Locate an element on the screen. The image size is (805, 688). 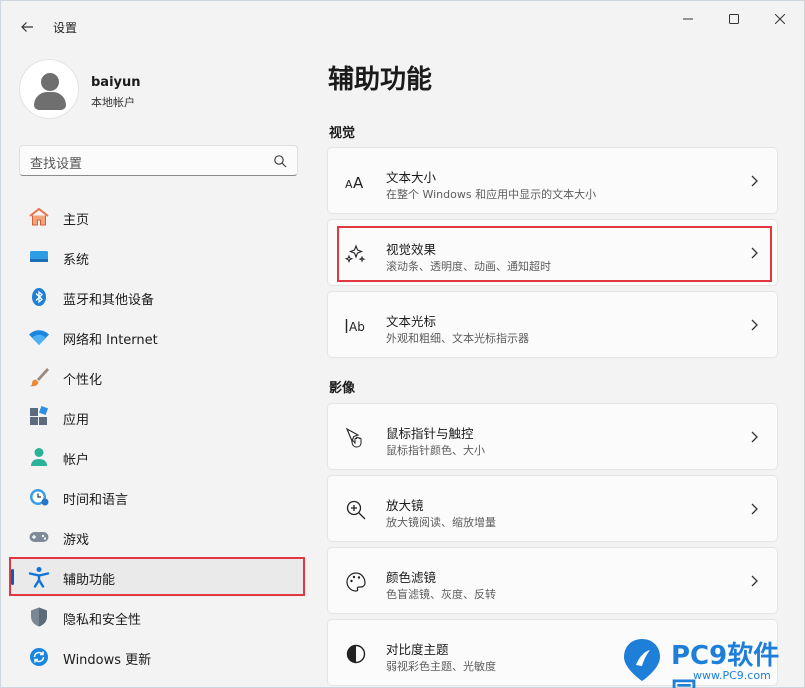
card-visual-effects: 视觉效果 滚动条、透明度、动画、通知超时 is located at coordinates (552, 252).